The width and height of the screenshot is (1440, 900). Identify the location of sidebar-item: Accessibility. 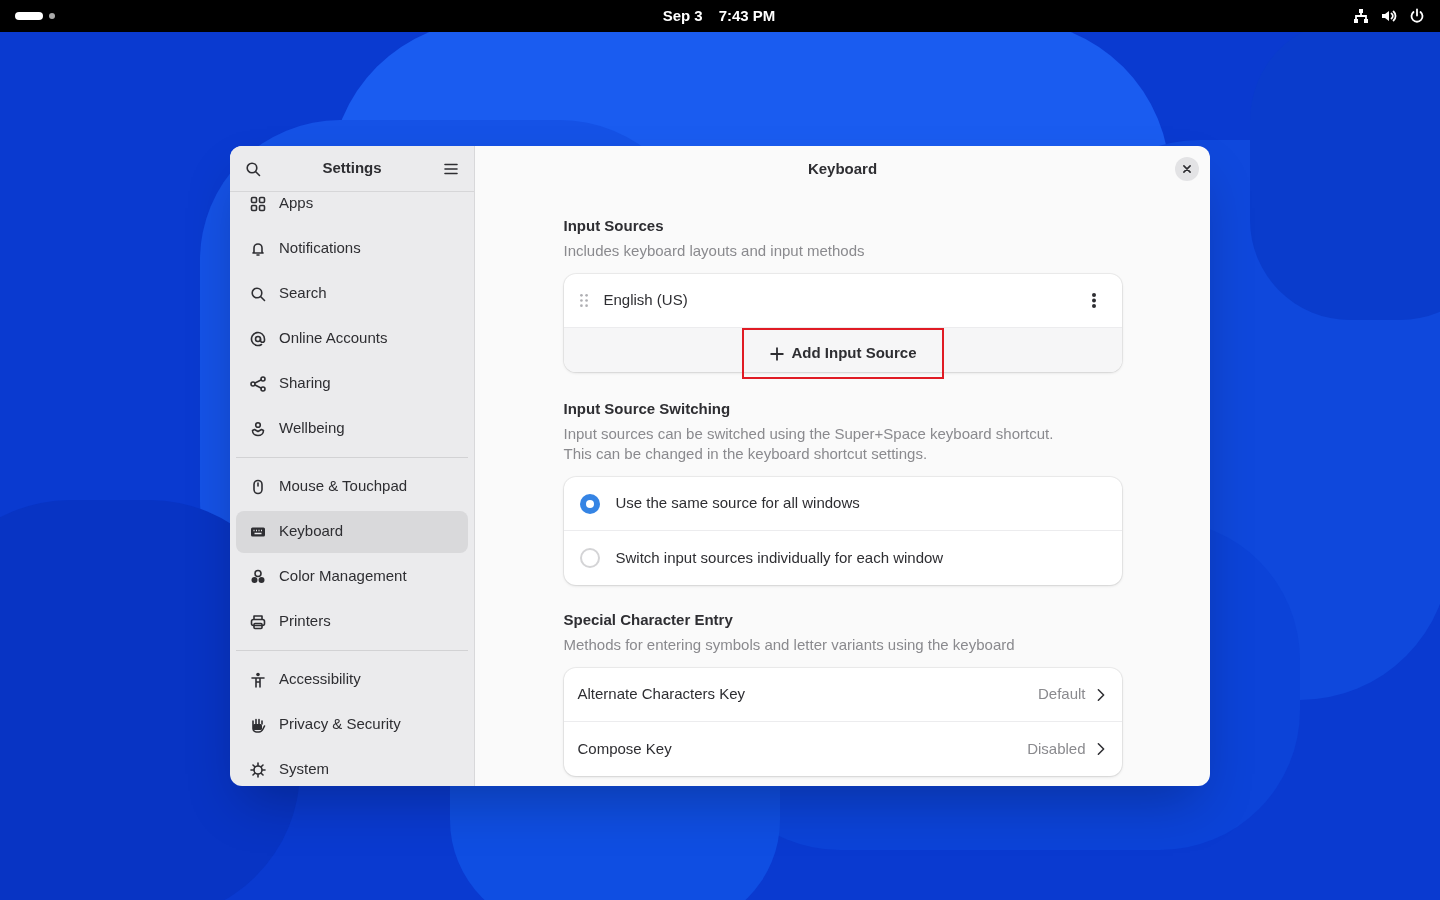
(352, 679).